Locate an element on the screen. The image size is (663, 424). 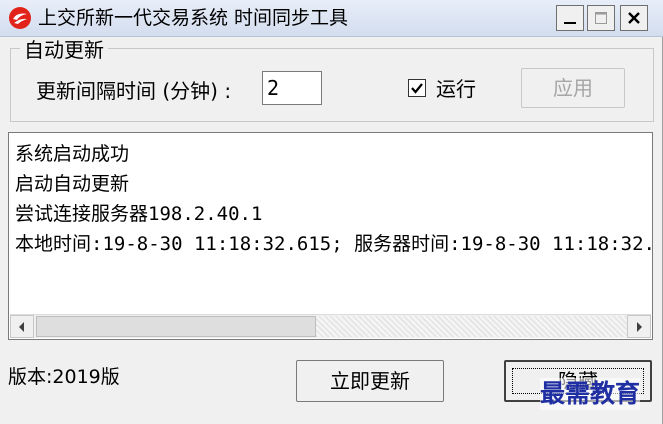
window-title: 上交所新一代交易系统 时间同步工具 is located at coordinates (193, 18).